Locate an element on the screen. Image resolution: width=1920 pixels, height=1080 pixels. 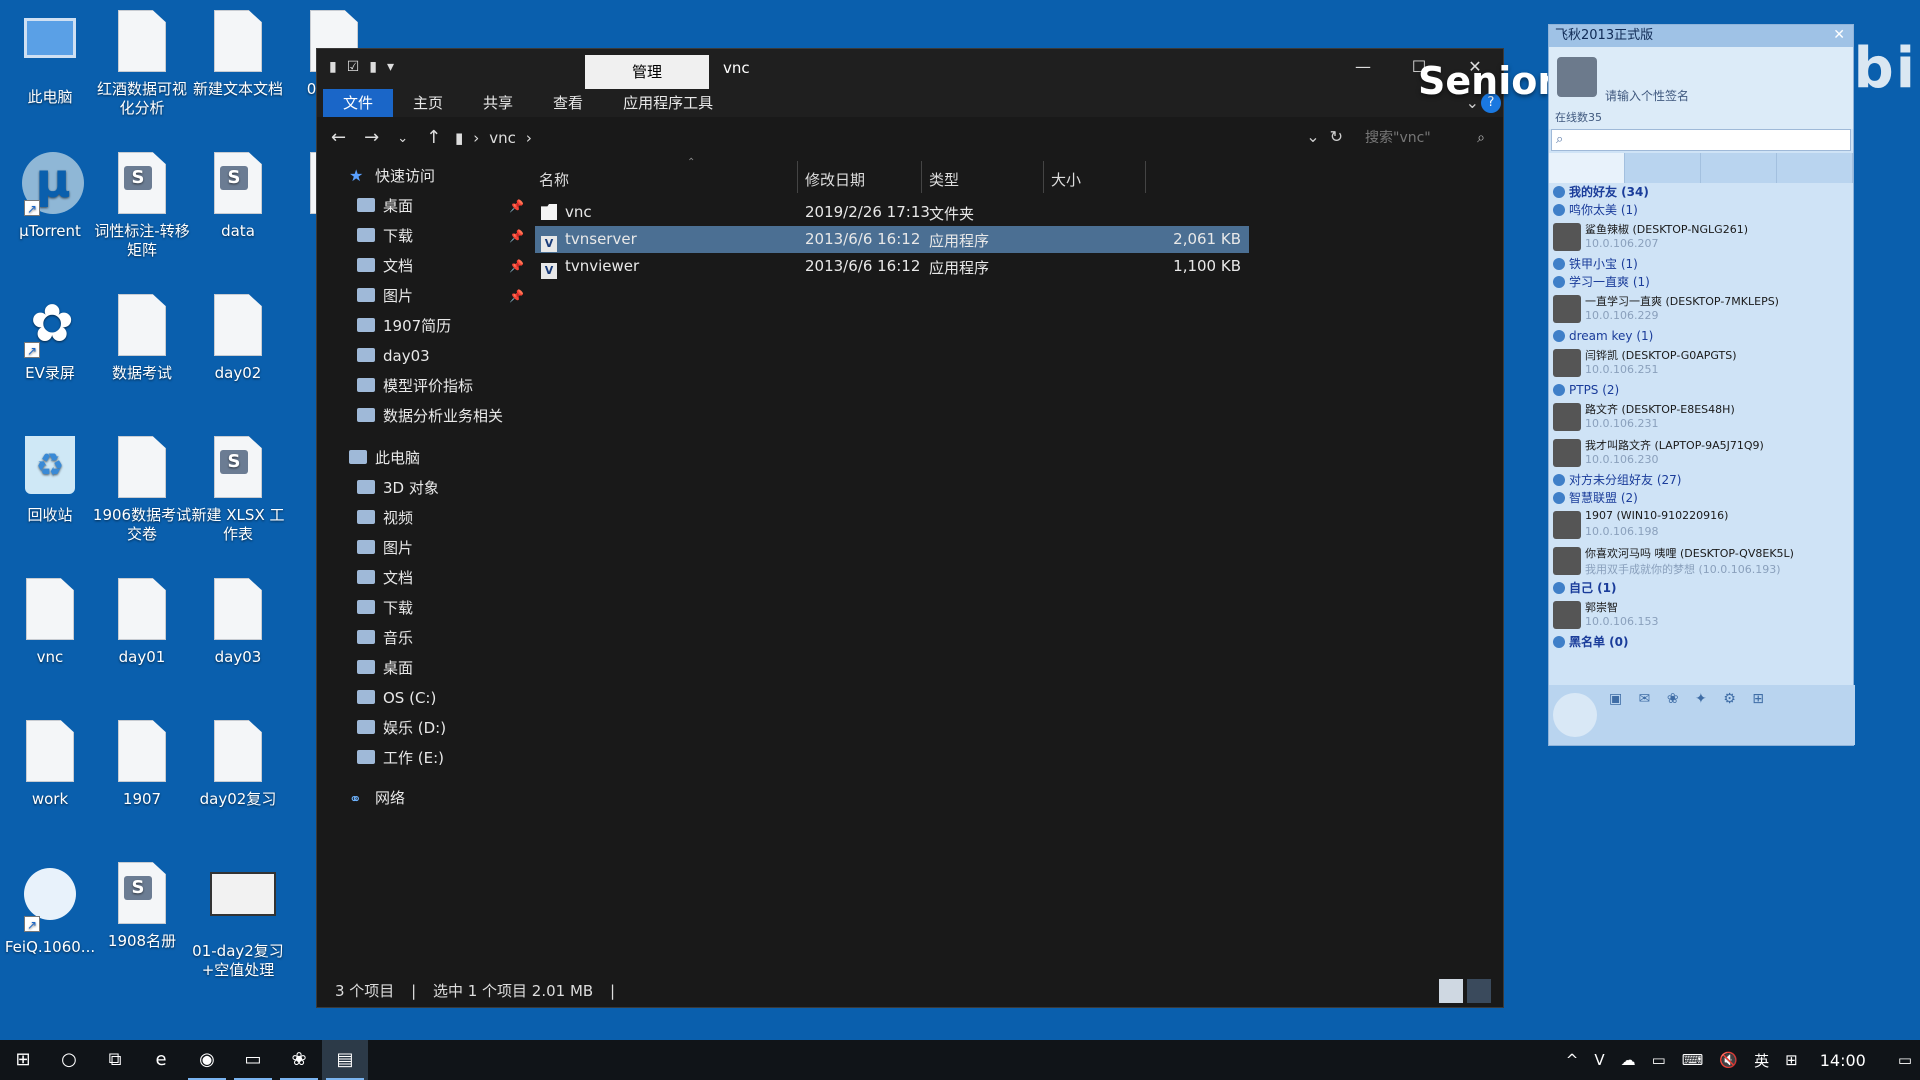
nav-item: 1907简历 is located at coordinates (404, 326).